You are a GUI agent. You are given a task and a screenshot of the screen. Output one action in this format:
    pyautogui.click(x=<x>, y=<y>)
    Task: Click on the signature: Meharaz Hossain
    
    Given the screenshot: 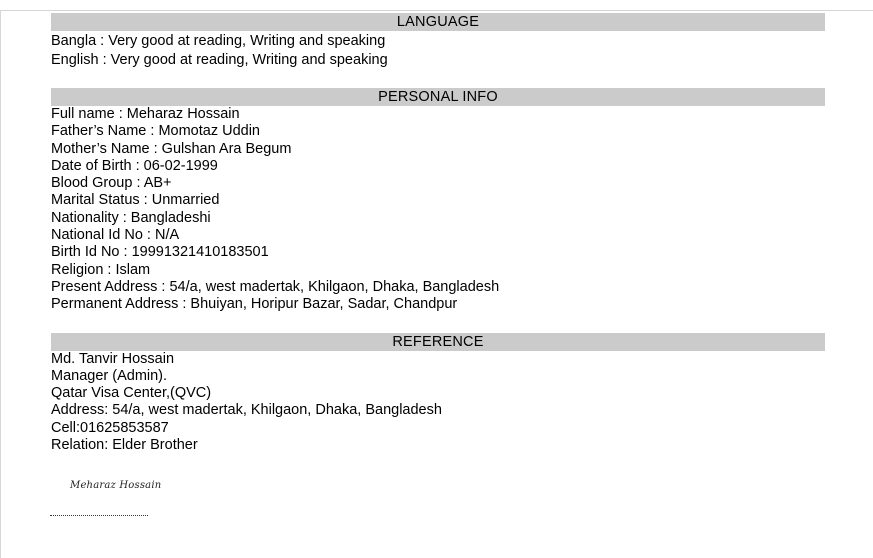 What is the action you would take?
    pyautogui.click(x=116, y=485)
    